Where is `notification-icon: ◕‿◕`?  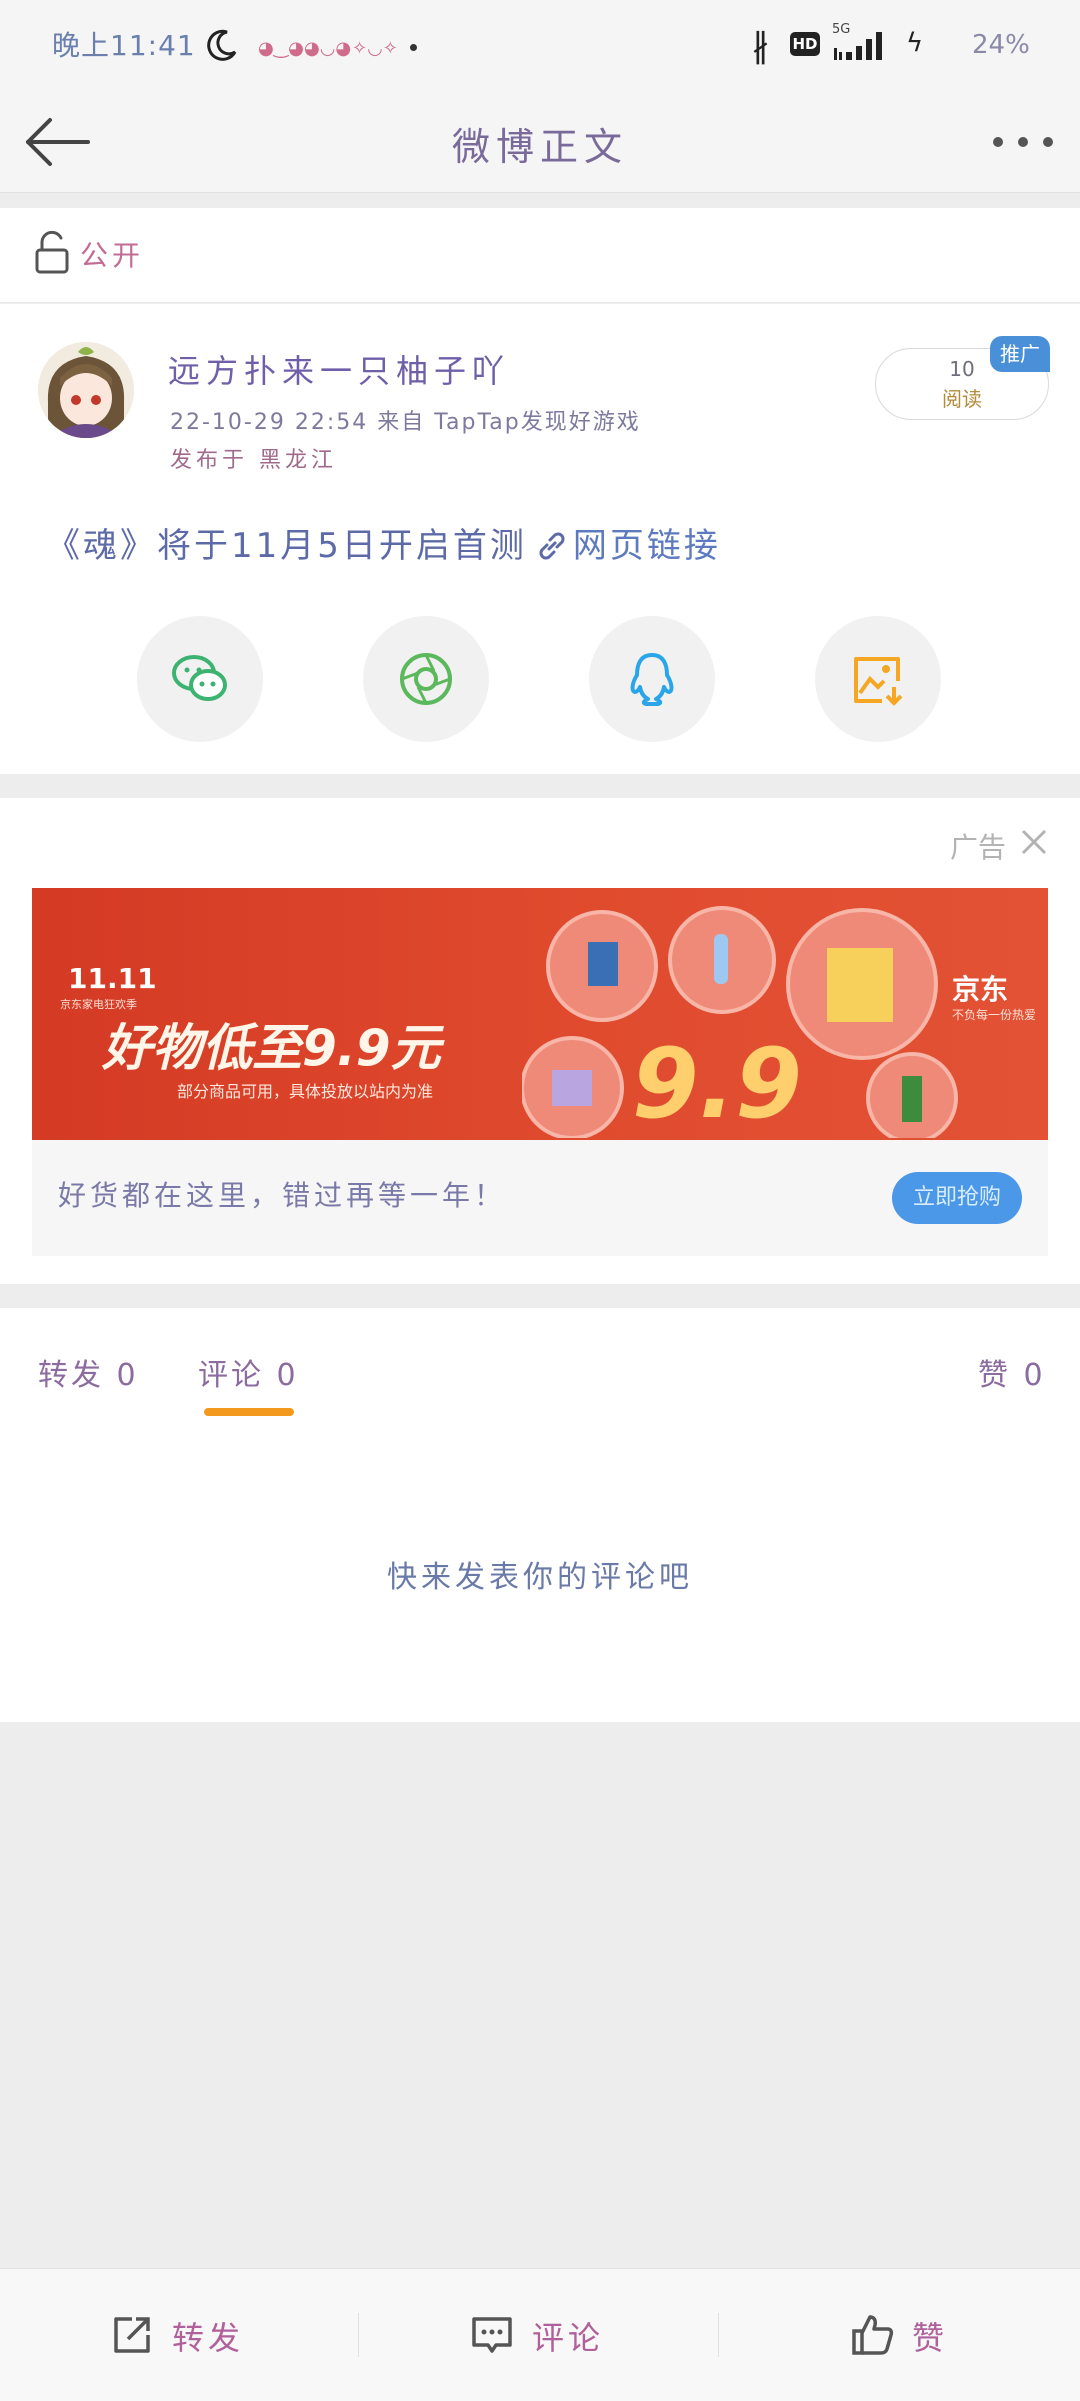 notification-icon: ◕‿◕ is located at coordinates (281, 48).